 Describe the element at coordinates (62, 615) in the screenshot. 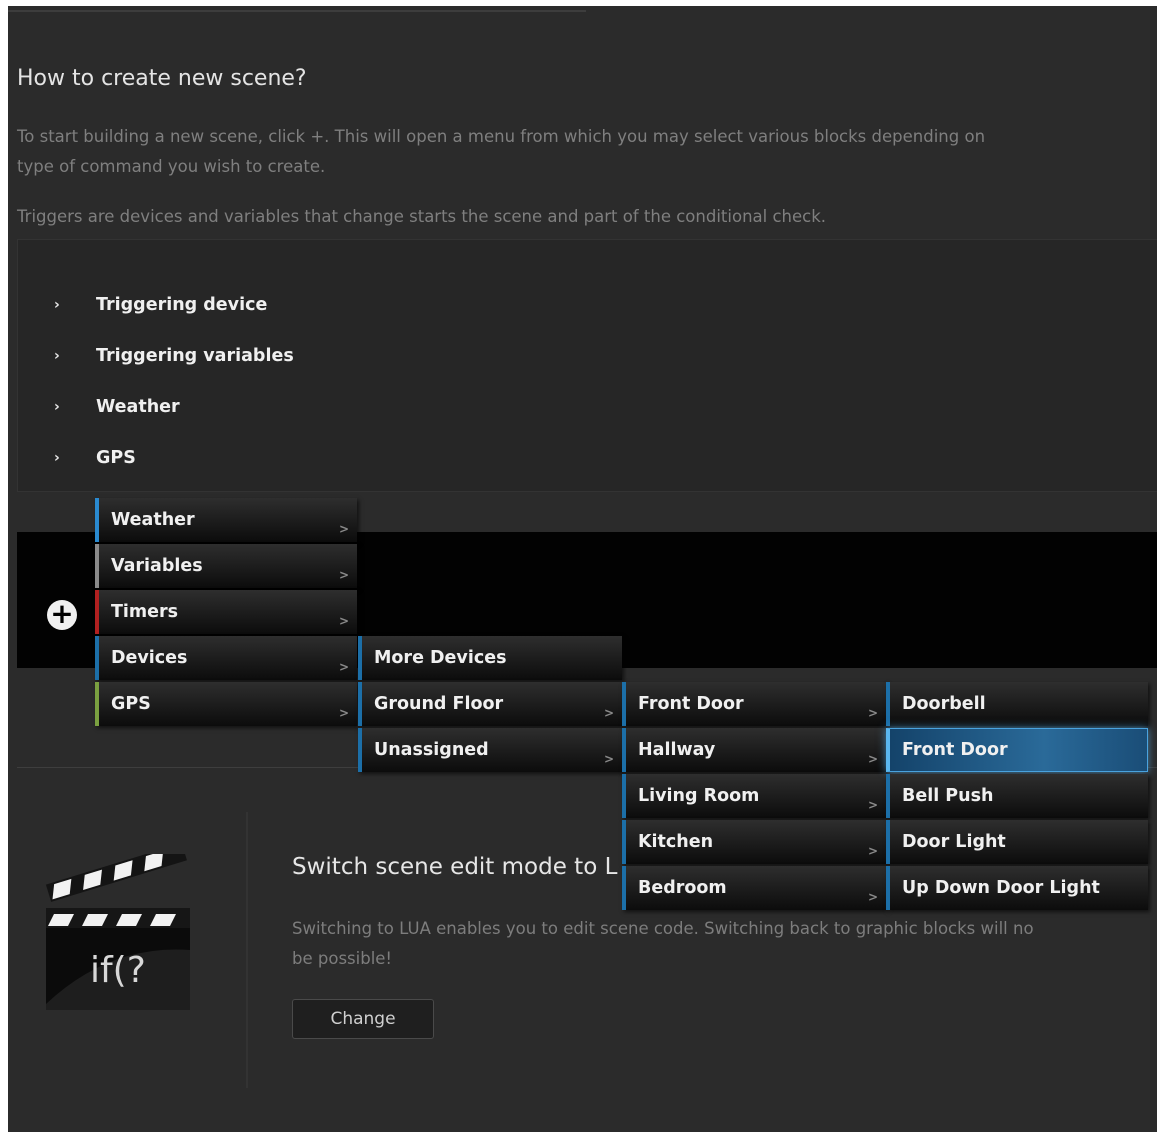

I see `add-block-button: +` at that location.